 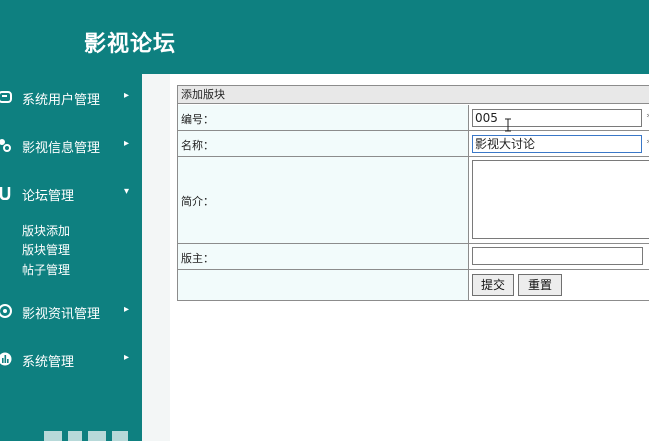 I want to click on content-gutter, so click(x=156, y=257).